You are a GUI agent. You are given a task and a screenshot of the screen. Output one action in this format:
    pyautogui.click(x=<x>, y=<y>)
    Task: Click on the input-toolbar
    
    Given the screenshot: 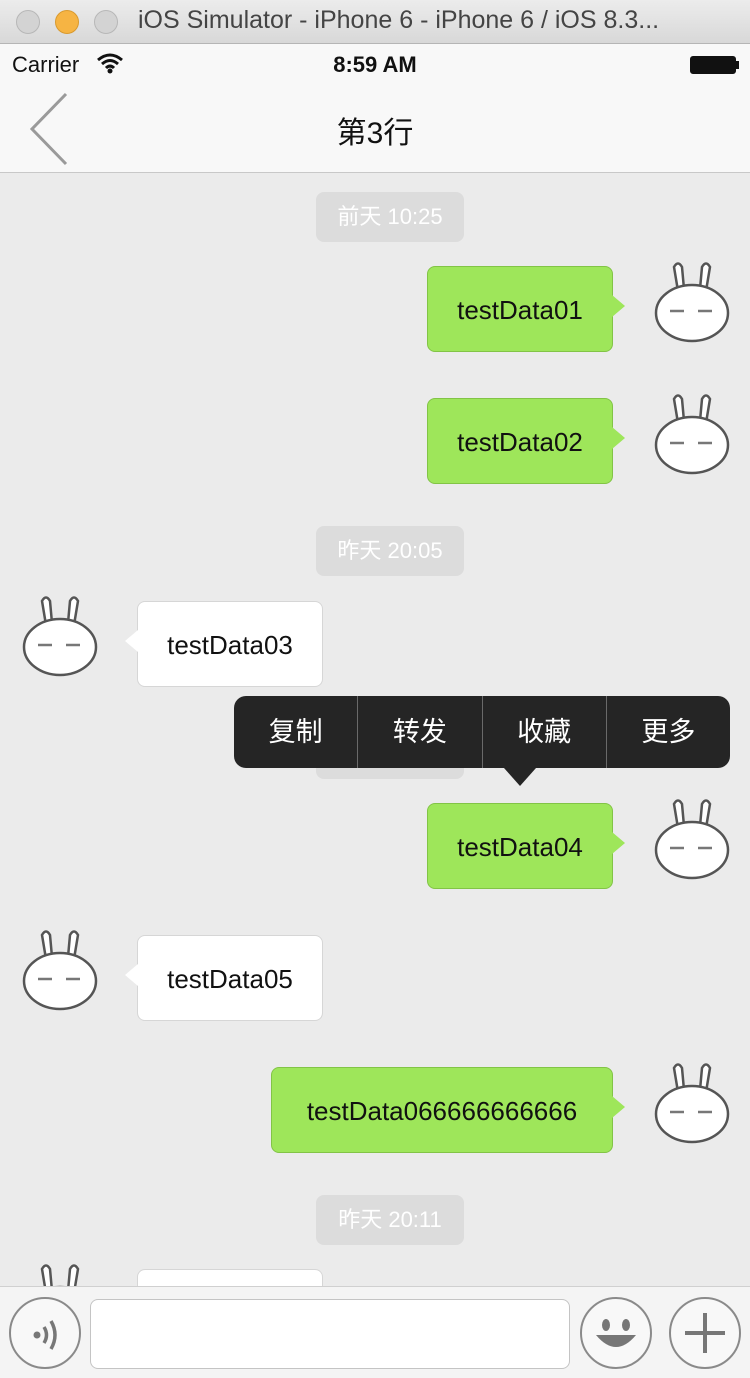 What is the action you would take?
    pyautogui.click(x=375, y=1332)
    